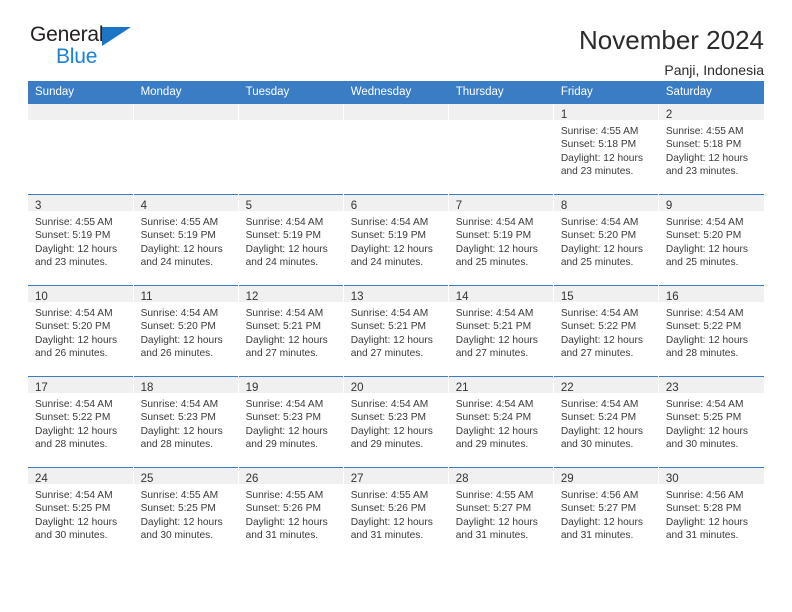 The height and width of the screenshot is (612, 792). Describe the element at coordinates (711, 294) in the screenshot. I see `day-number: 16` at that location.